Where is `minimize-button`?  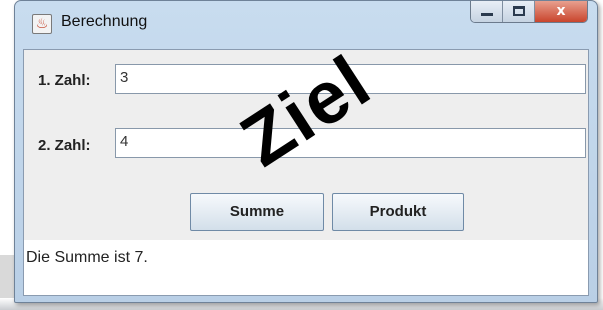 minimize-button is located at coordinates (487, 11).